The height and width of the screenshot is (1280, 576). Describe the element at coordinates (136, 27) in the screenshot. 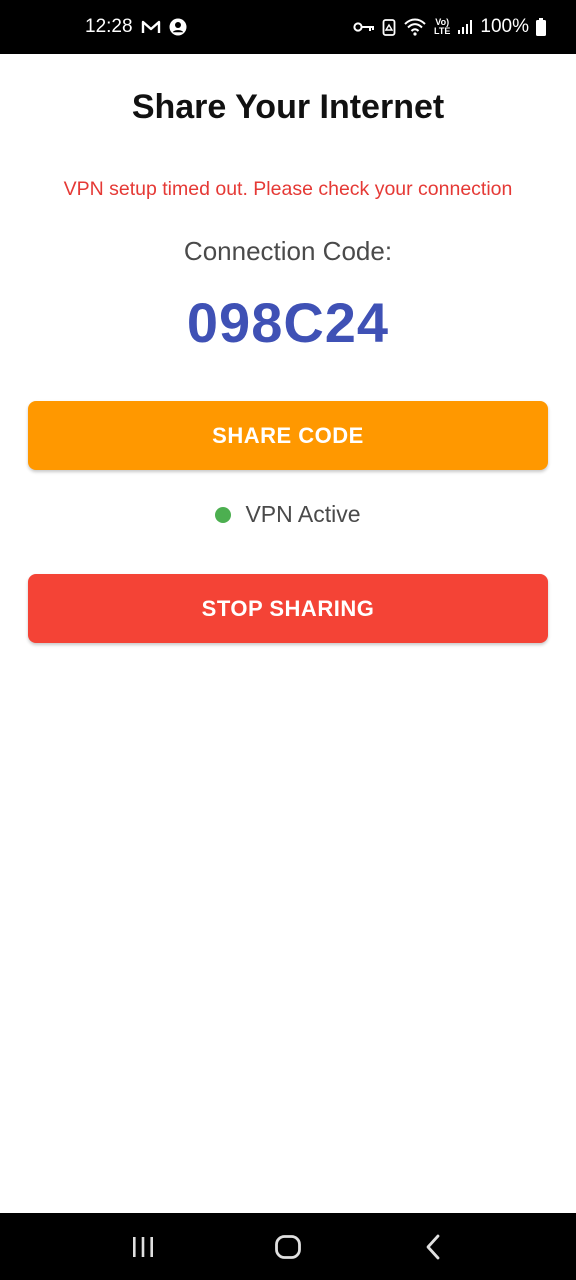

I see `status-left: 12:28` at that location.